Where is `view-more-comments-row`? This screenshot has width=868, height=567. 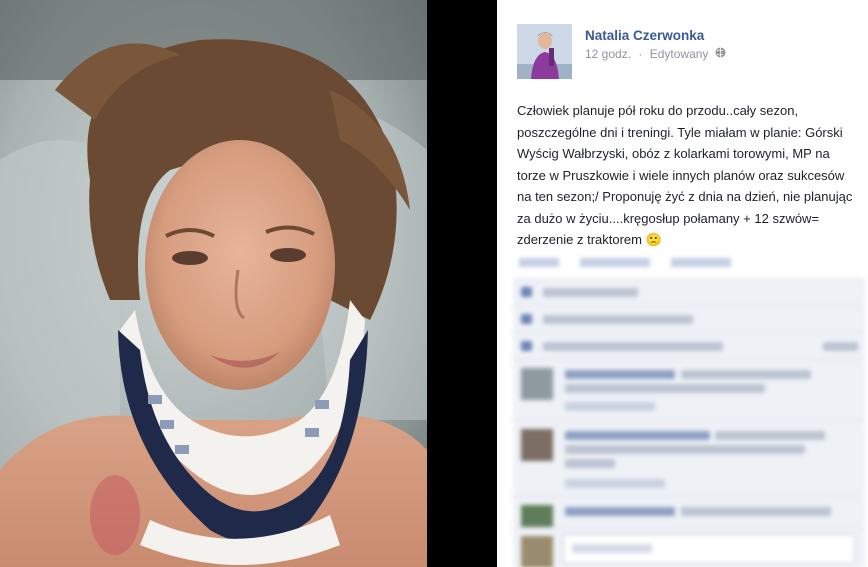 view-more-comments-row is located at coordinates (689, 345).